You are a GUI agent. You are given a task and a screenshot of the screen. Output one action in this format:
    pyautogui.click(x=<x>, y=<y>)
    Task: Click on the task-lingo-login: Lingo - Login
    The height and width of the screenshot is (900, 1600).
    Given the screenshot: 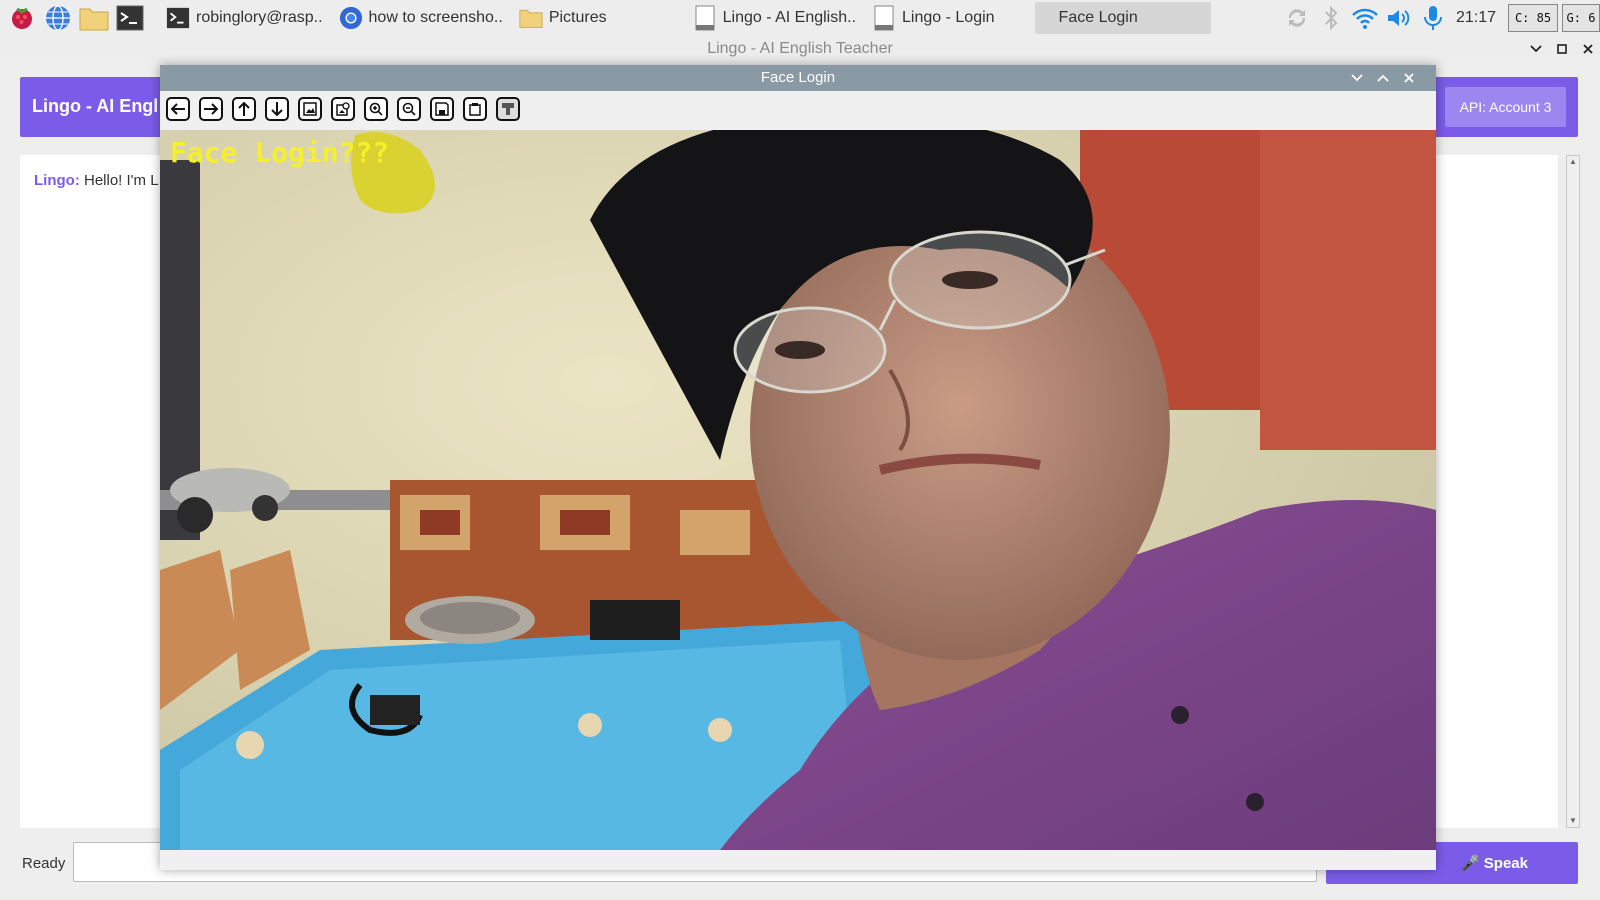 What is the action you would take?
    pyautogui.click(x=935, y=18)
    